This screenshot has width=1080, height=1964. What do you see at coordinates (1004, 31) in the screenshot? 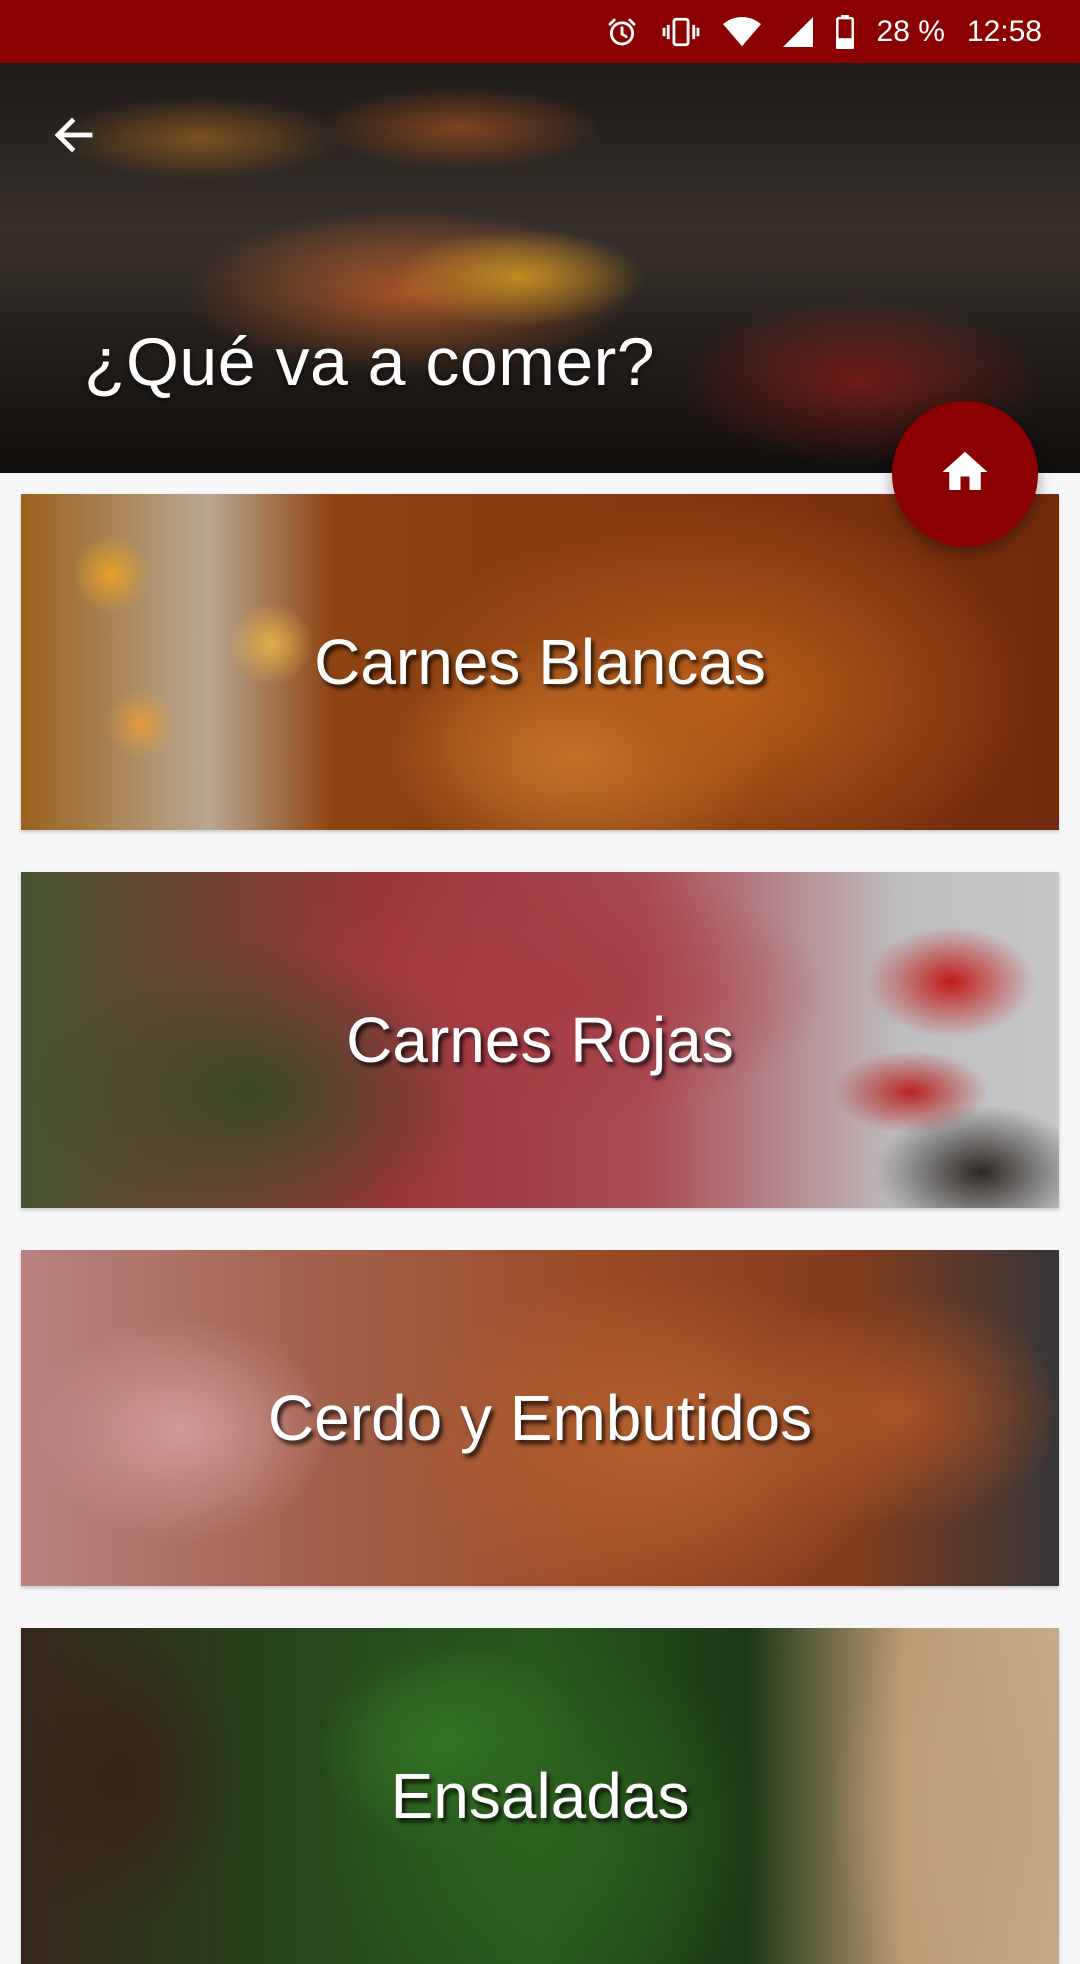
I see `clock: 12:58` at bounding box center [1004, 31].